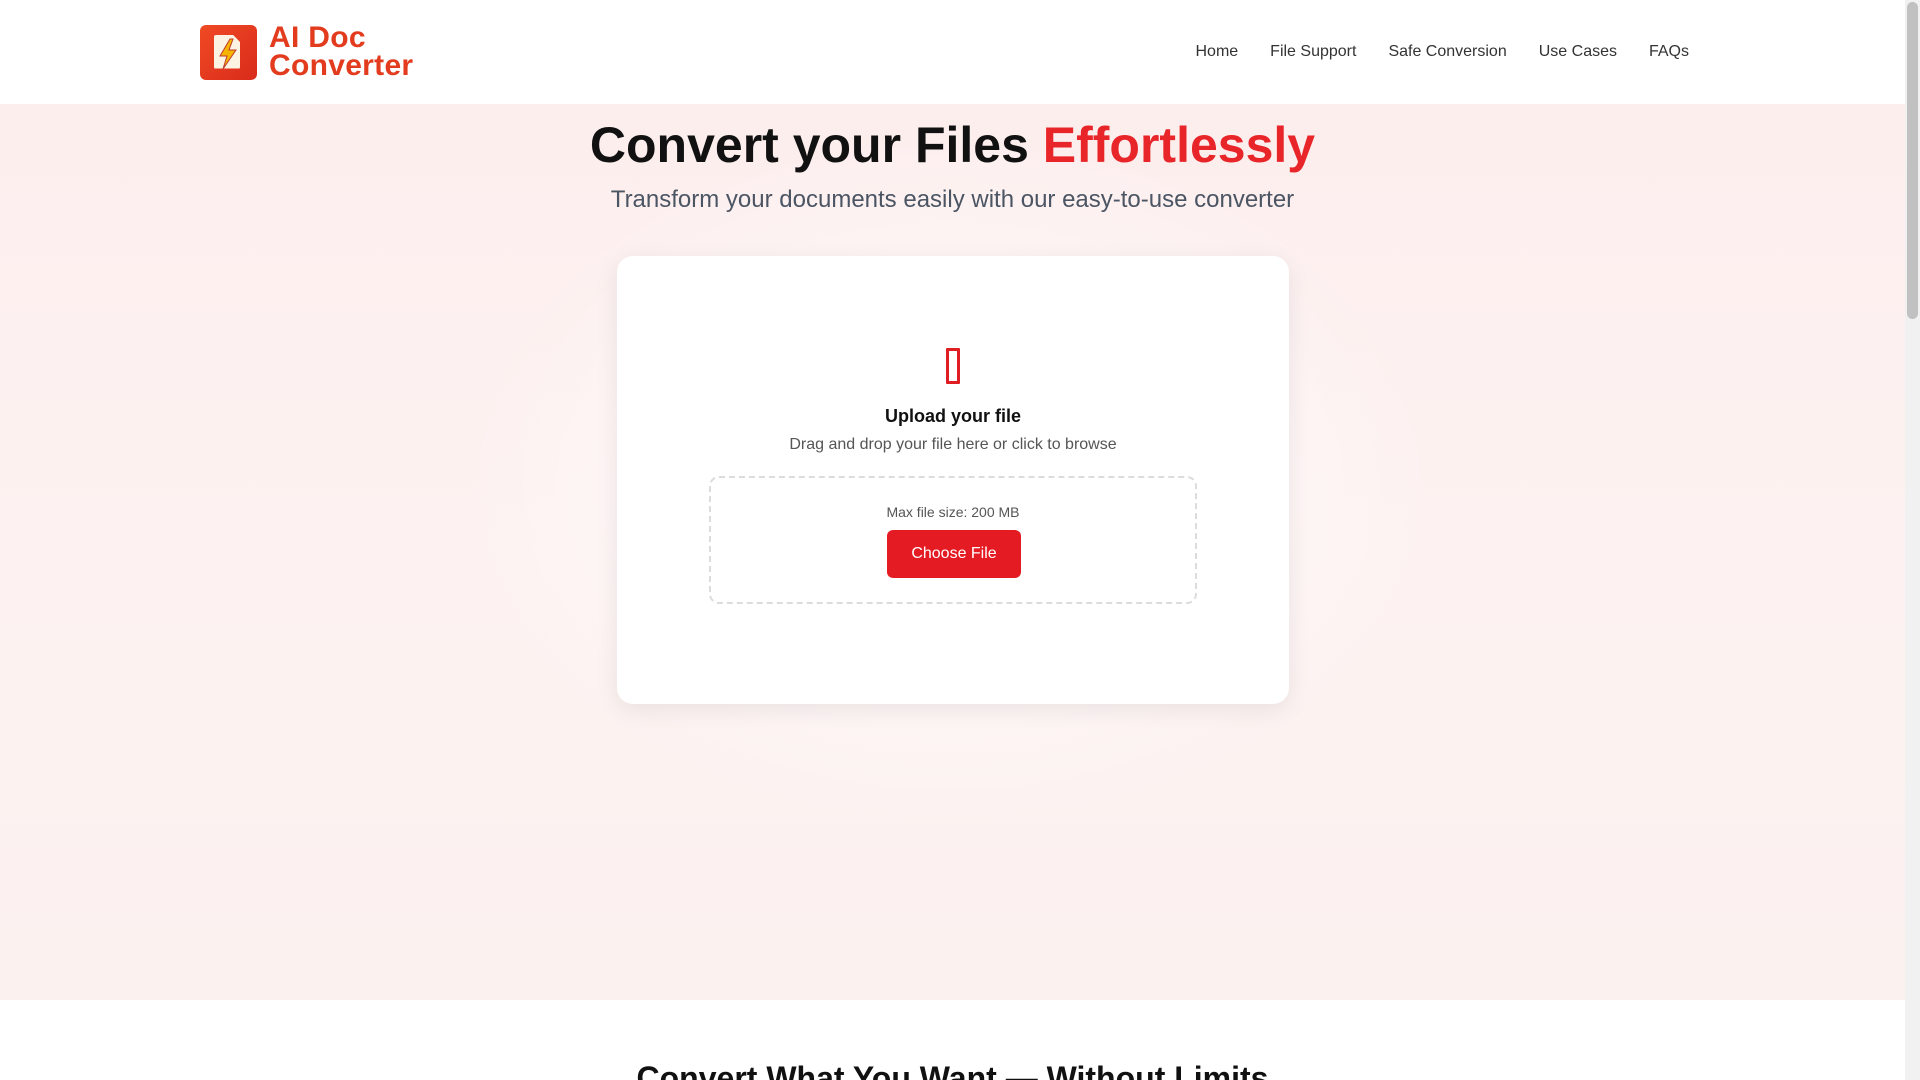 The height and width of the screenshot is (1080, 1920). Describe the element at coordinates (1912, 540) in the screenshot. I see `scrollbar` at that location.